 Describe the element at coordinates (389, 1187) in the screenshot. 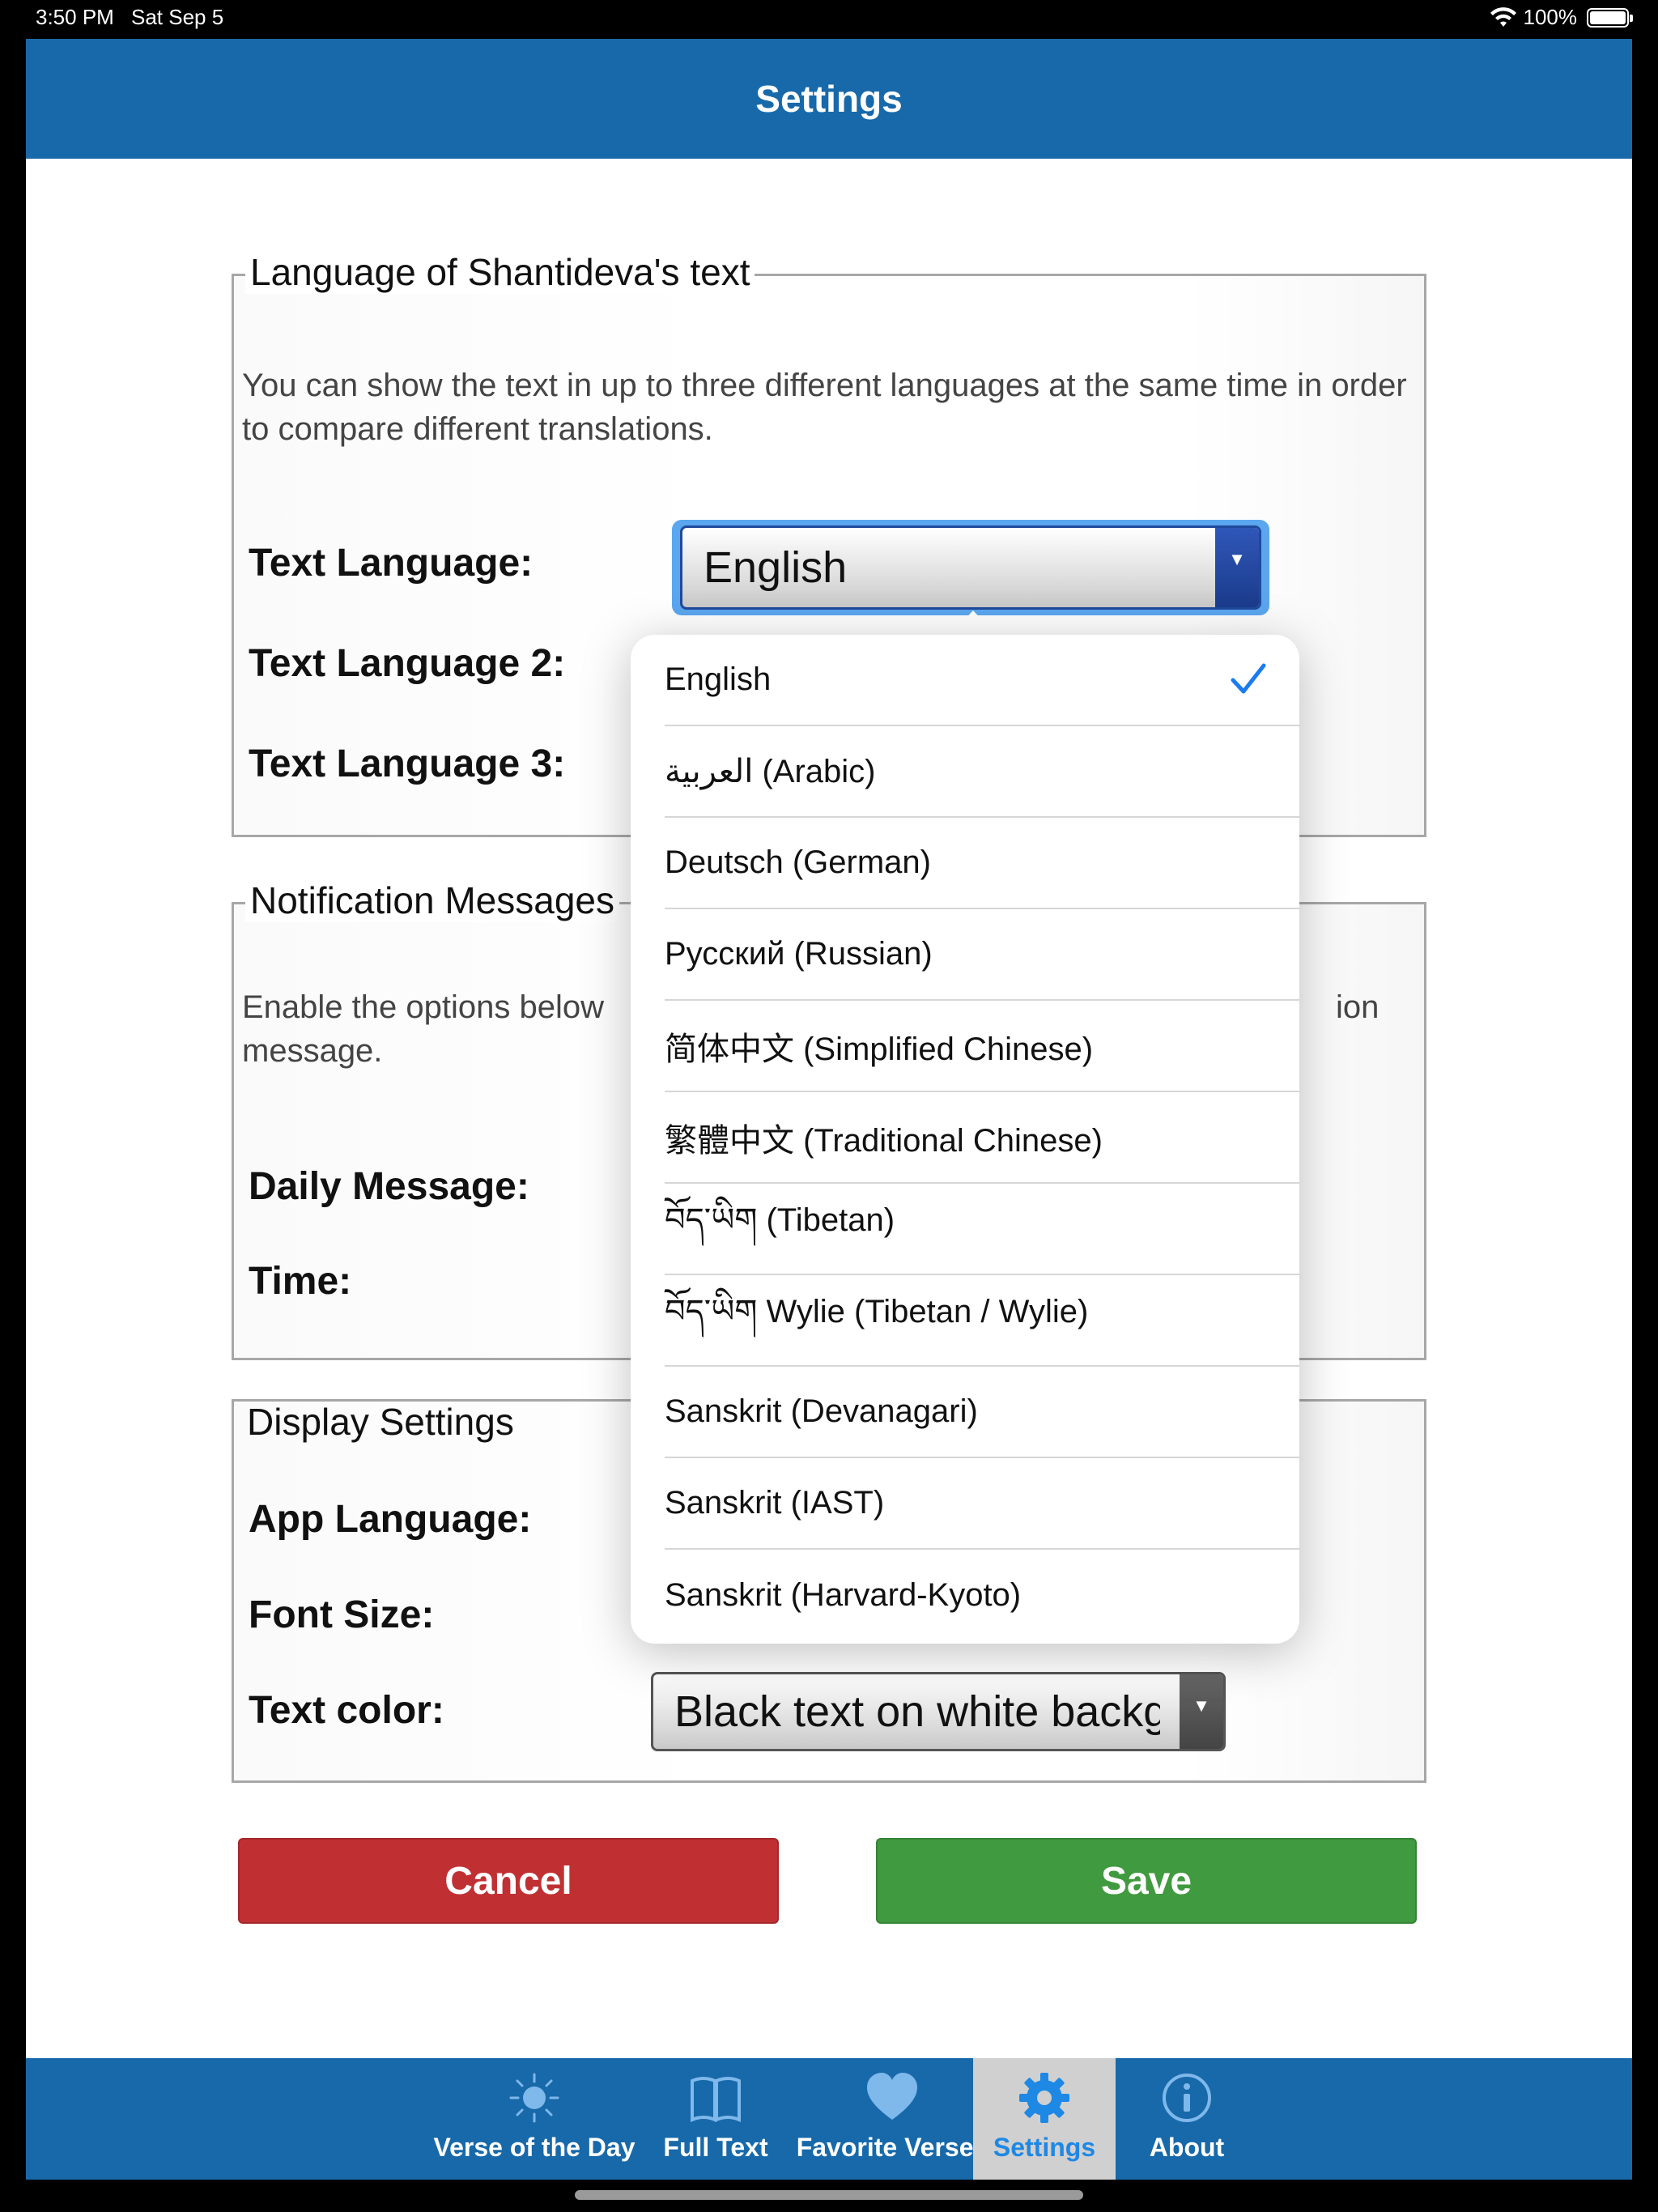

I see `daily-message-label: Daily Message:` at that location.